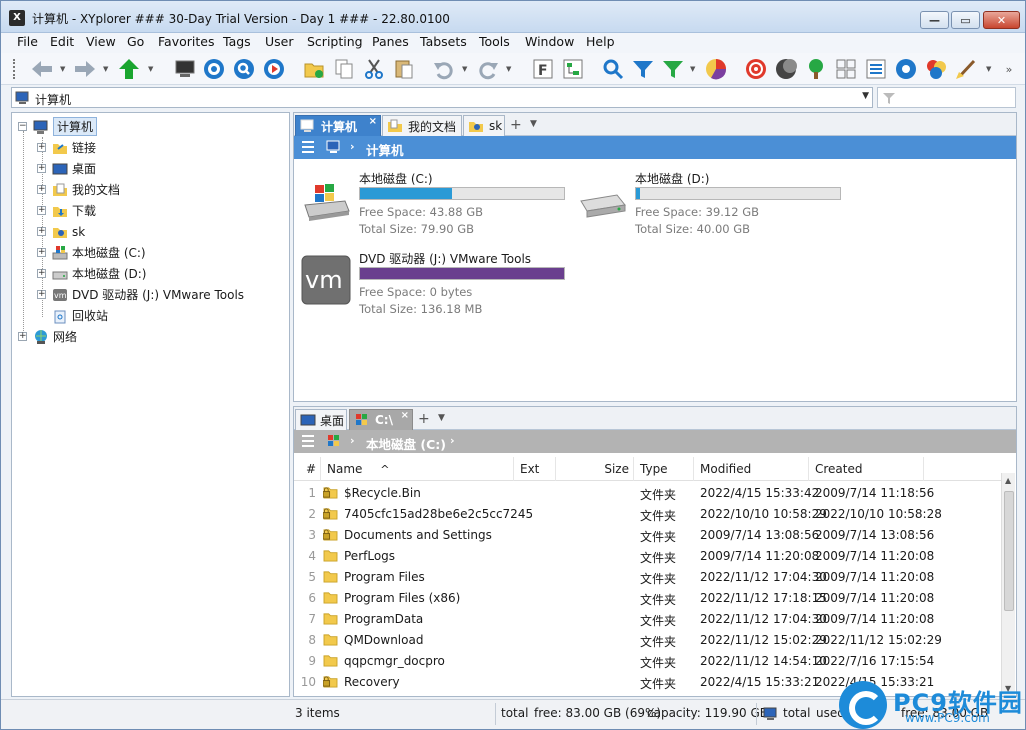  I want to click on menu-view: View, so click(101, 41).